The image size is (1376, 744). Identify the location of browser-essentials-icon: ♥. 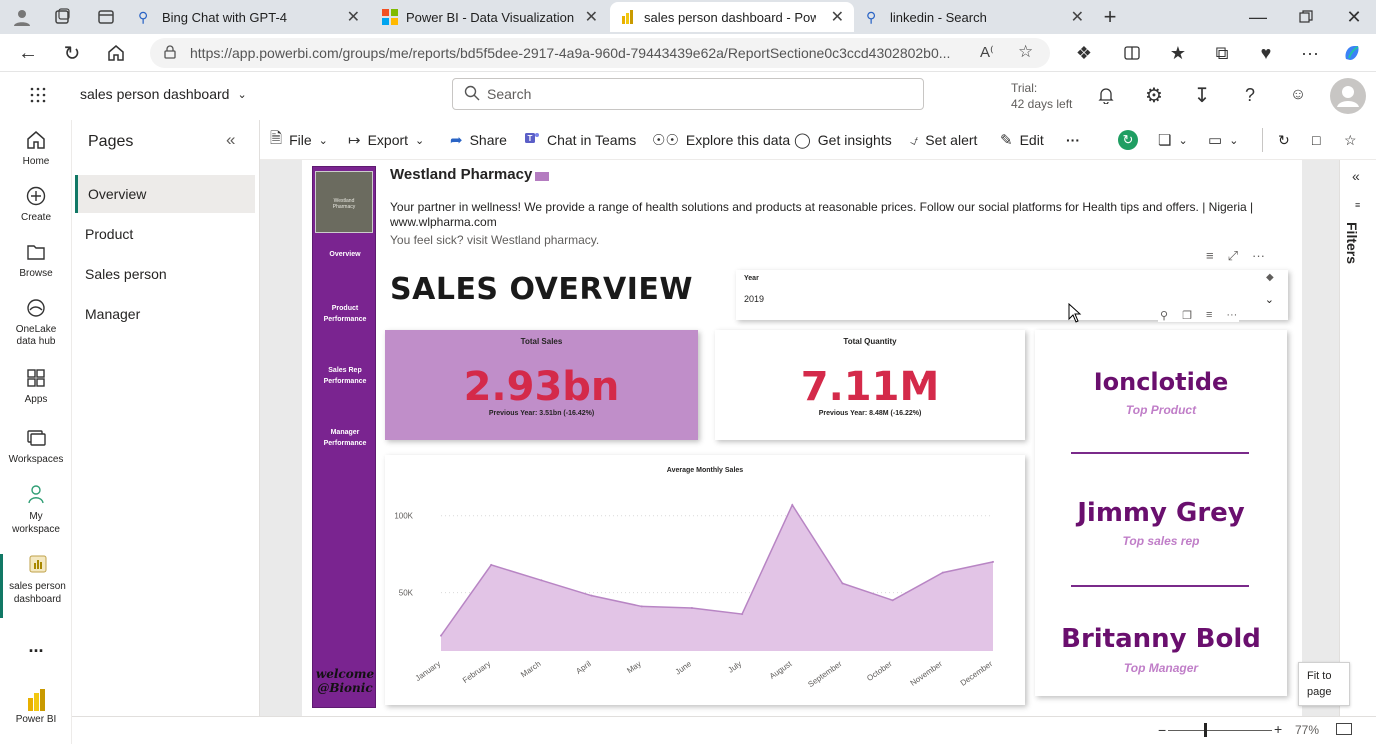
(1266, 53).